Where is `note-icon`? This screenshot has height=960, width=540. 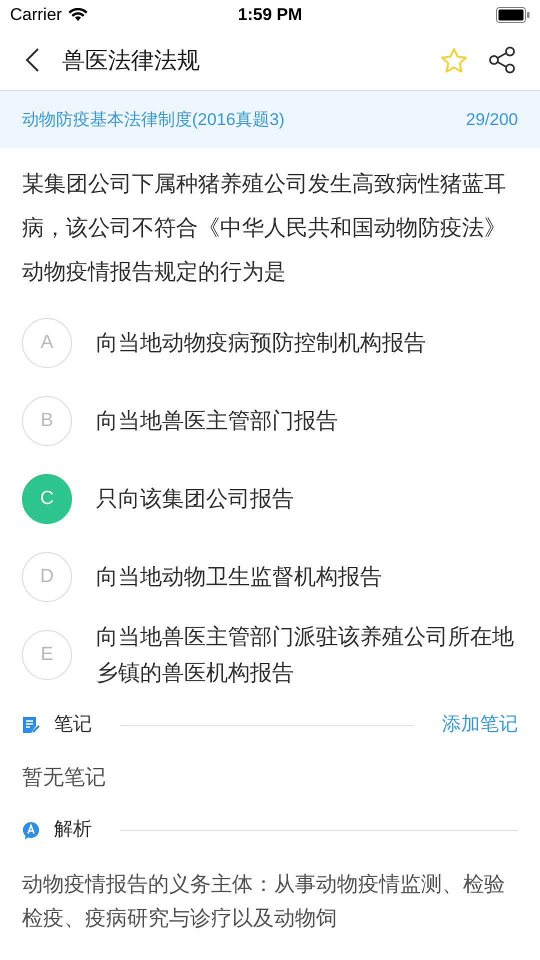
note-icon is located at coordinates (31, 725).